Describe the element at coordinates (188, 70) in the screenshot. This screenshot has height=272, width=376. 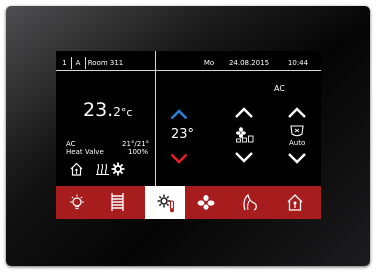
I see `header-divider` at that location.